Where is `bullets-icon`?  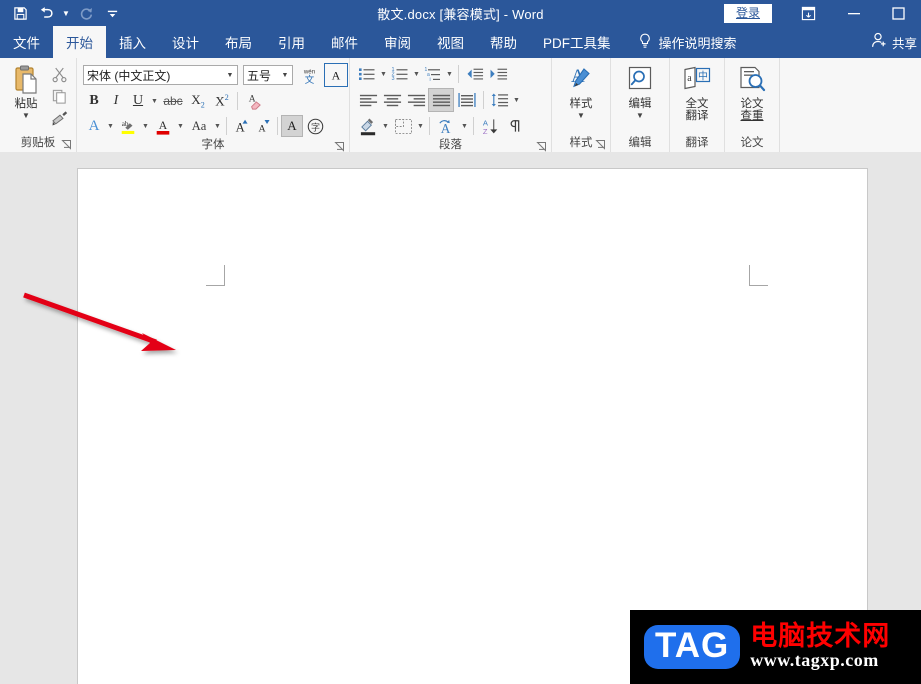
bullets-icon is located at coordinates (367, 74).